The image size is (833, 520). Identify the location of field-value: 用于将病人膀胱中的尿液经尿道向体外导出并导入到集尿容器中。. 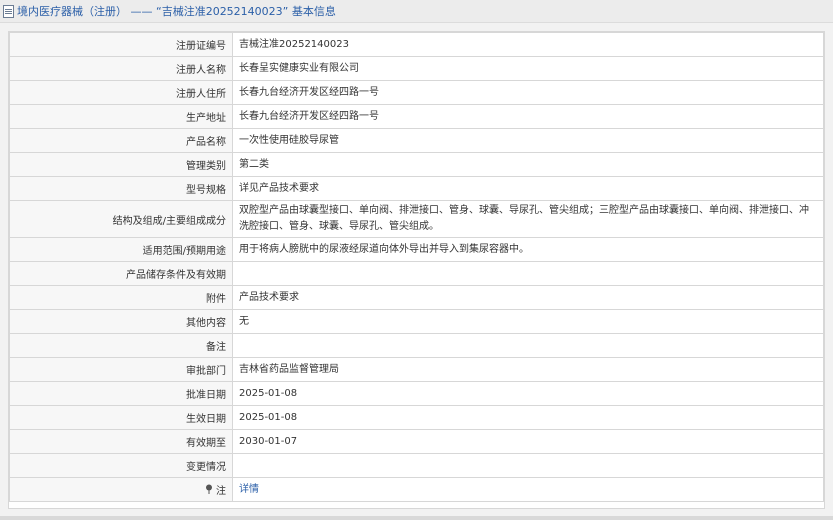
(528, 249).